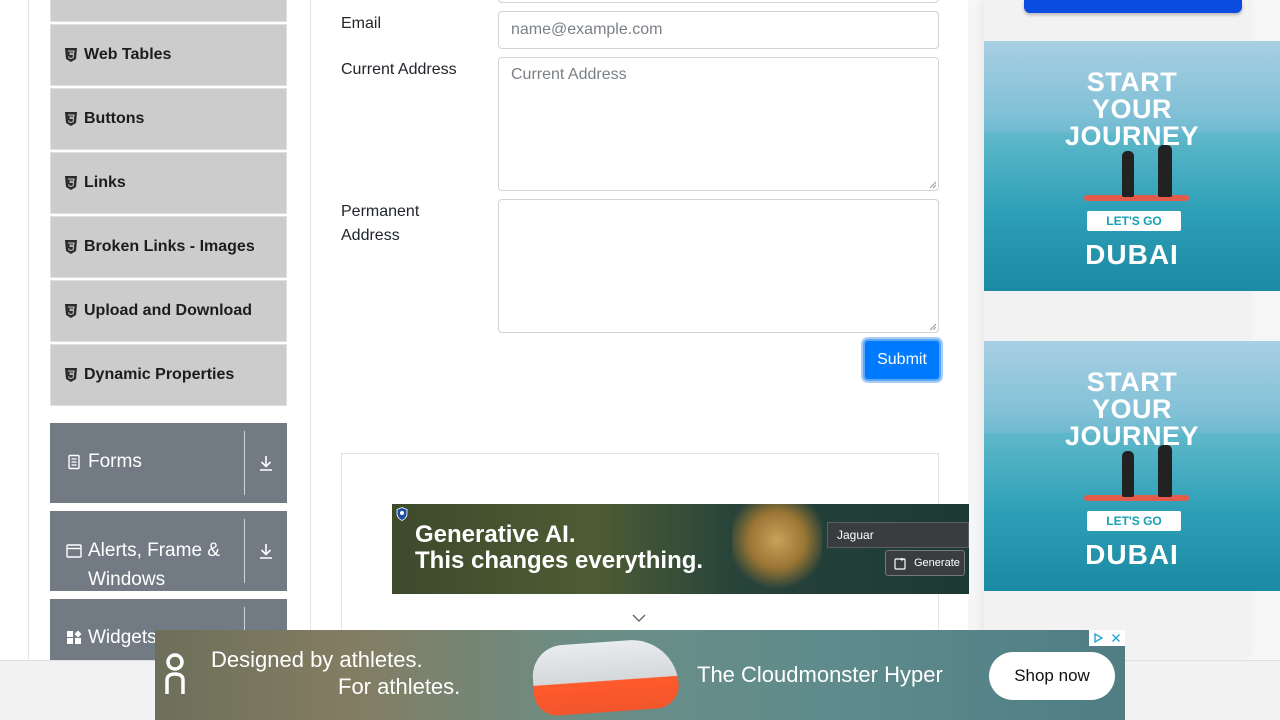  Describe the element at coordinates (105, 182) in the screenshot. I see `sidebar-item-label: Links` at that location.